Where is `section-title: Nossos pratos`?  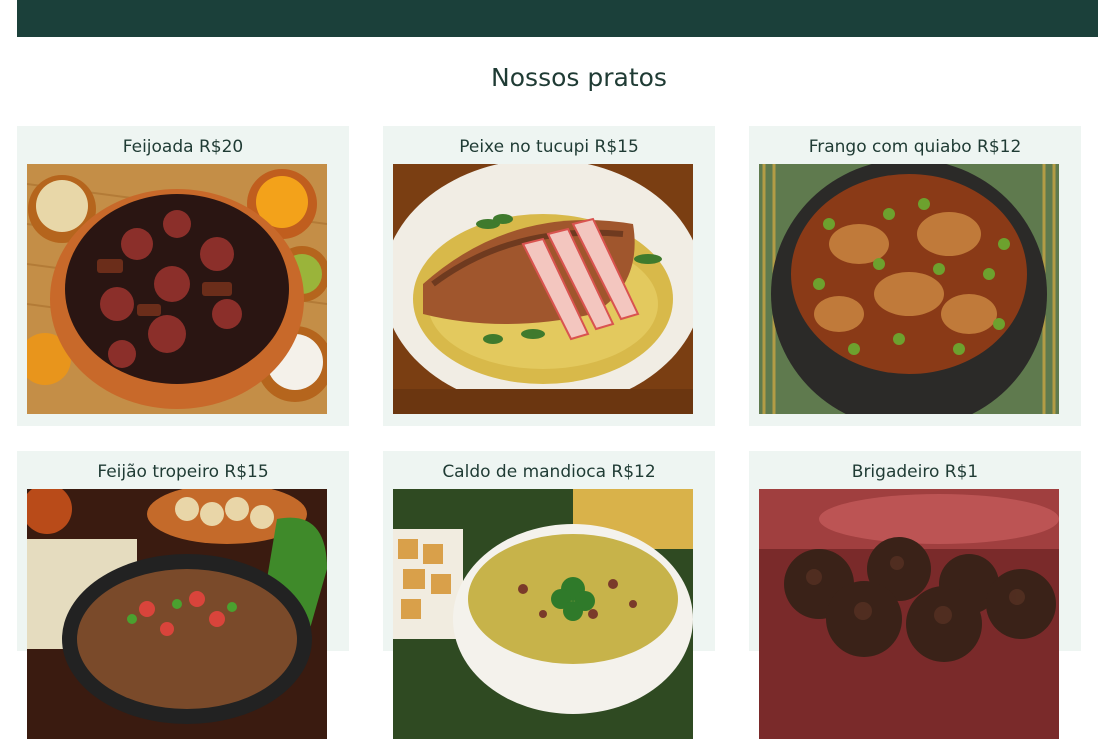
section-title: Nossos pratos is located at coordinates (579, 77).